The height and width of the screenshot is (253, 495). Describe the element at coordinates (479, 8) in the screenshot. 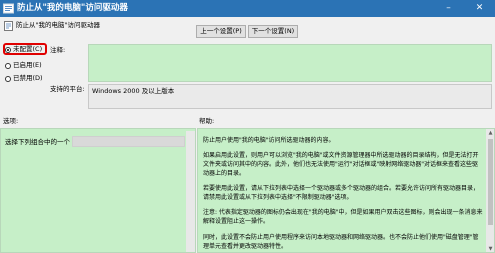

I see `close-button: ✕` at that location.